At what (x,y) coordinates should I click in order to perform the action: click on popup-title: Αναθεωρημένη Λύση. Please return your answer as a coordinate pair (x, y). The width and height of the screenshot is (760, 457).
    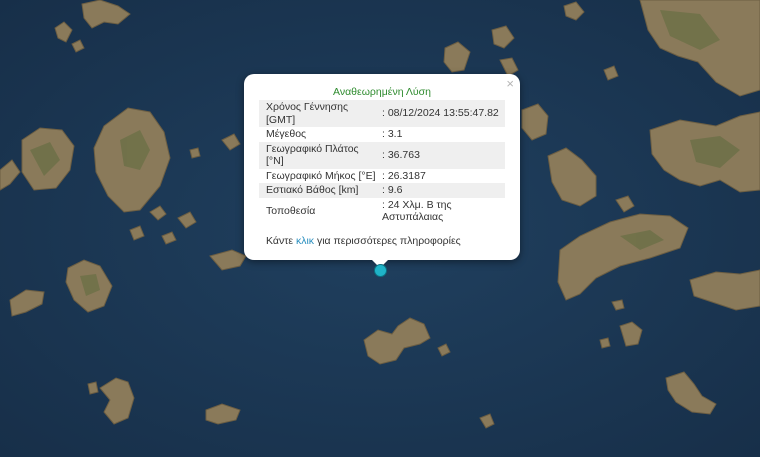
    Looking at the image, I should click on (382, 92).